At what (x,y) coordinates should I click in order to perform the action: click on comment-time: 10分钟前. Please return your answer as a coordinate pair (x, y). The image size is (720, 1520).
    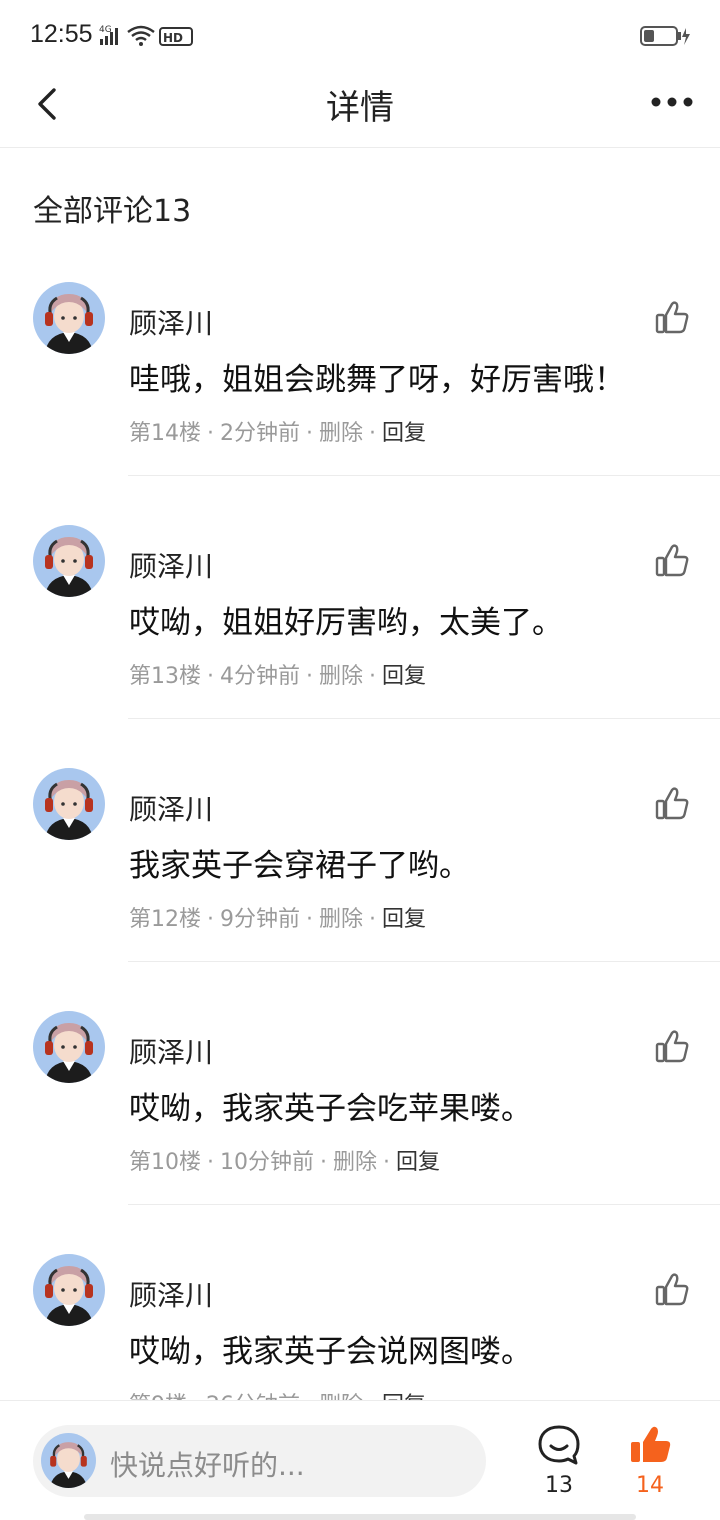
    Looking at the image, I should click on (267, 1162).